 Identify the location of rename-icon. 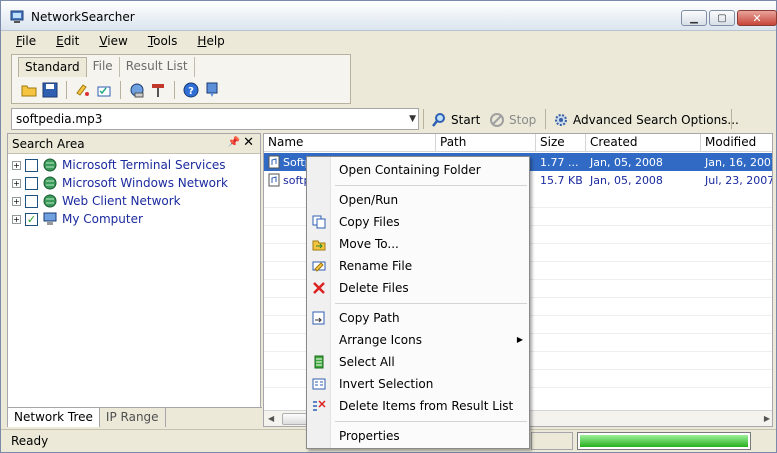
(319, 266).